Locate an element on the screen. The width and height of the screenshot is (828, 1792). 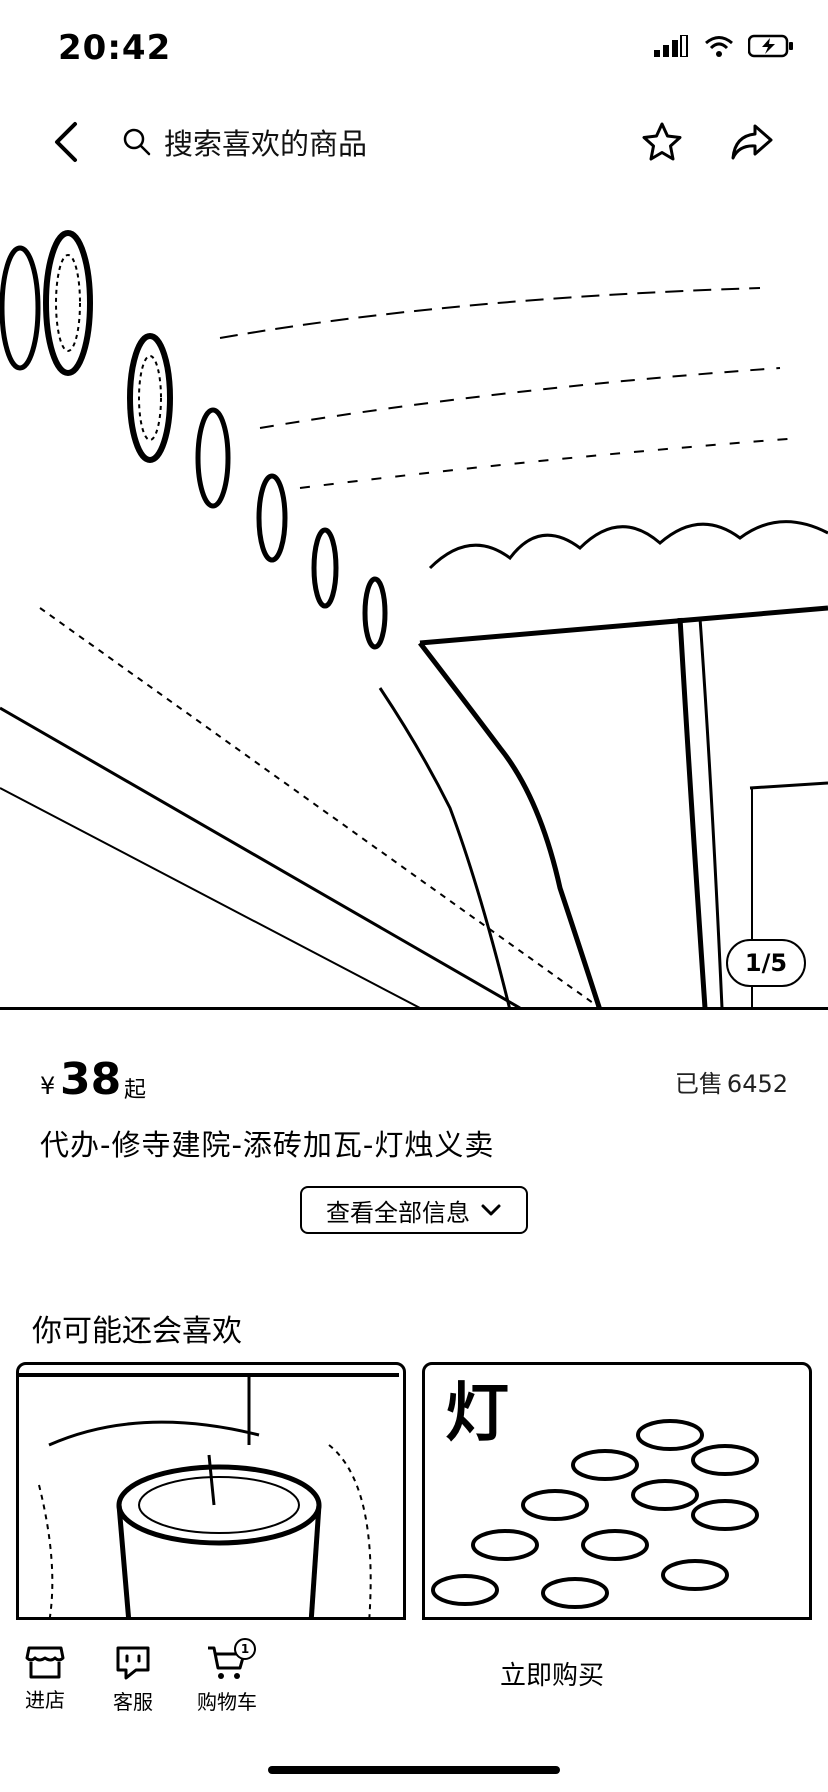
svg-text: 灯 is located at coordinates (477, 1413).